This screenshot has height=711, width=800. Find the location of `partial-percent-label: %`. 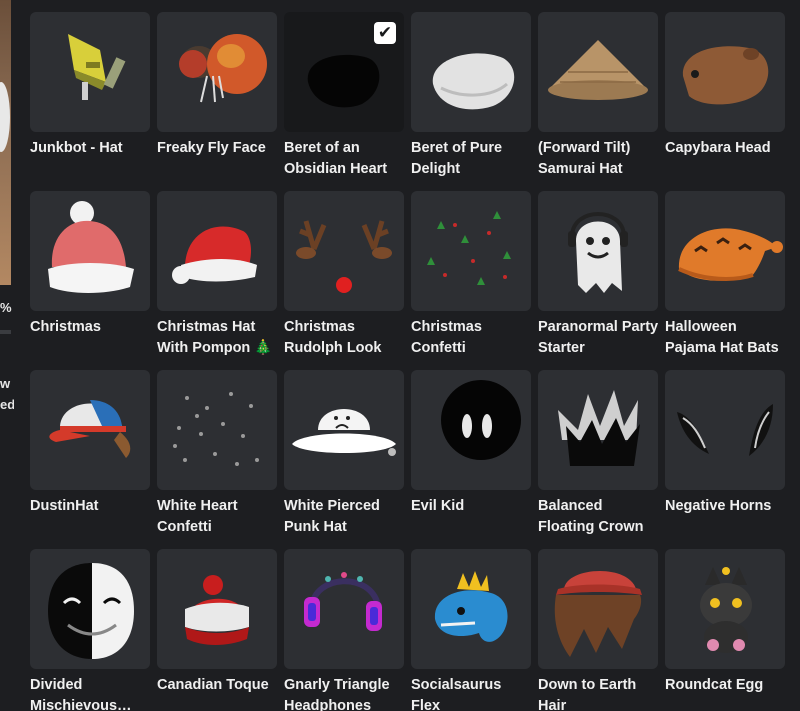

partial-percent-label: % is located at coordinates (6, 307).